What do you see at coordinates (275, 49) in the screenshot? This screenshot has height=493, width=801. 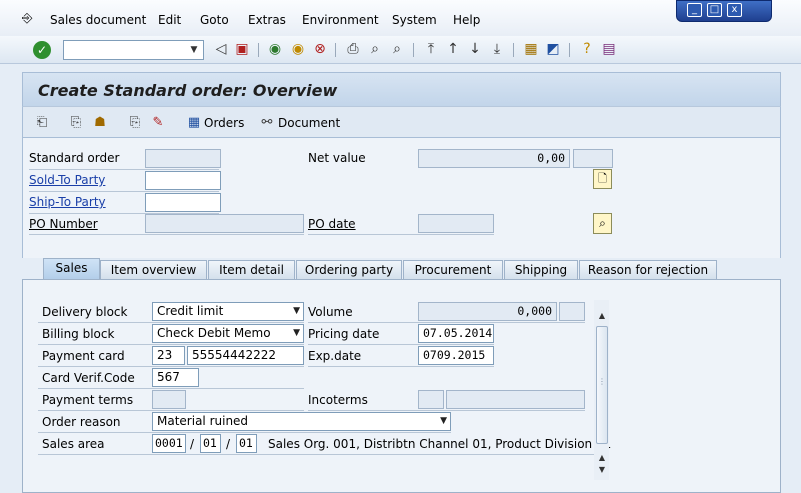 I see `back-nav-icon: ◉` at bounding box center [275, 49].